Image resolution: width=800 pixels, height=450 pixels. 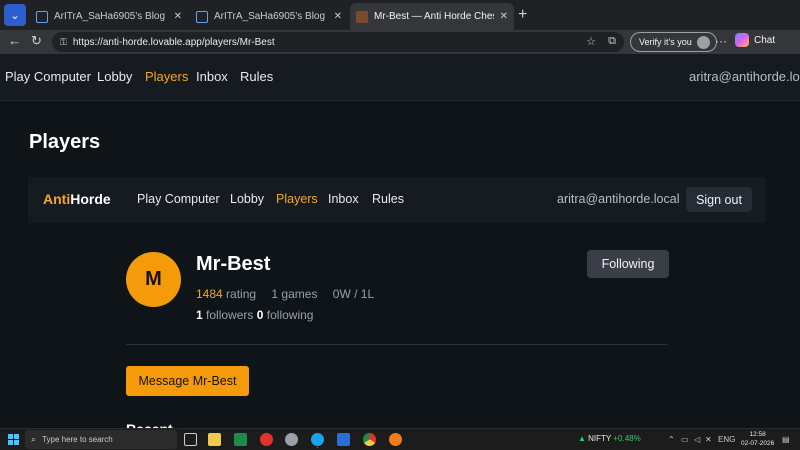 I want to click on header-rules: Rules, so click(x=388, y=199).